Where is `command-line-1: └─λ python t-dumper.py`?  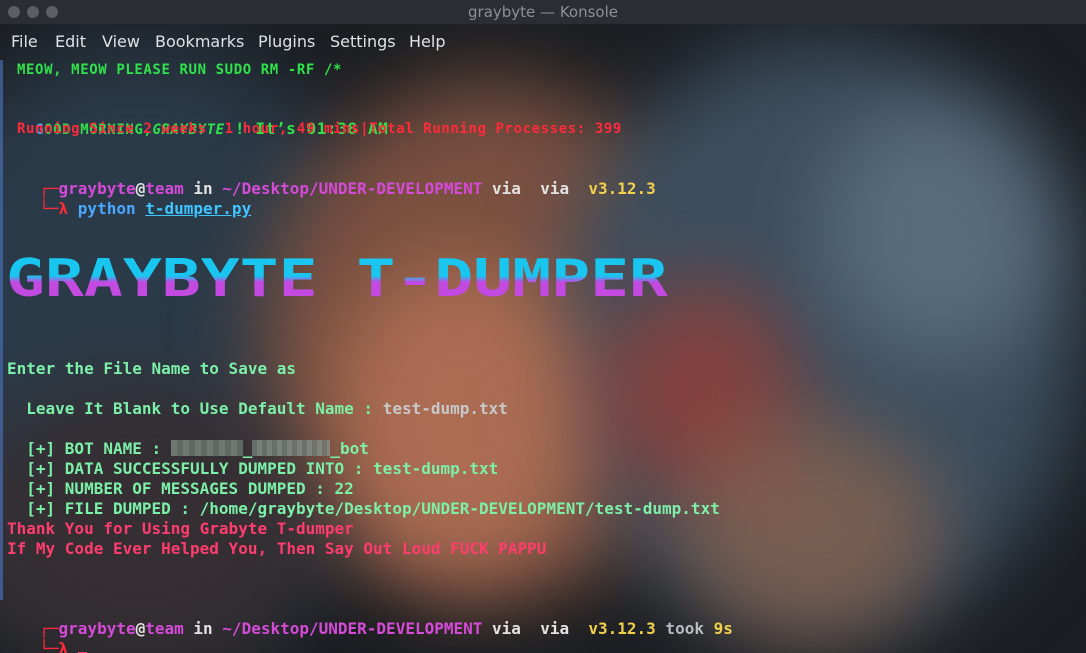 command-line-1: └─λ python t-dumper.py is located at coordinates (135, 199).